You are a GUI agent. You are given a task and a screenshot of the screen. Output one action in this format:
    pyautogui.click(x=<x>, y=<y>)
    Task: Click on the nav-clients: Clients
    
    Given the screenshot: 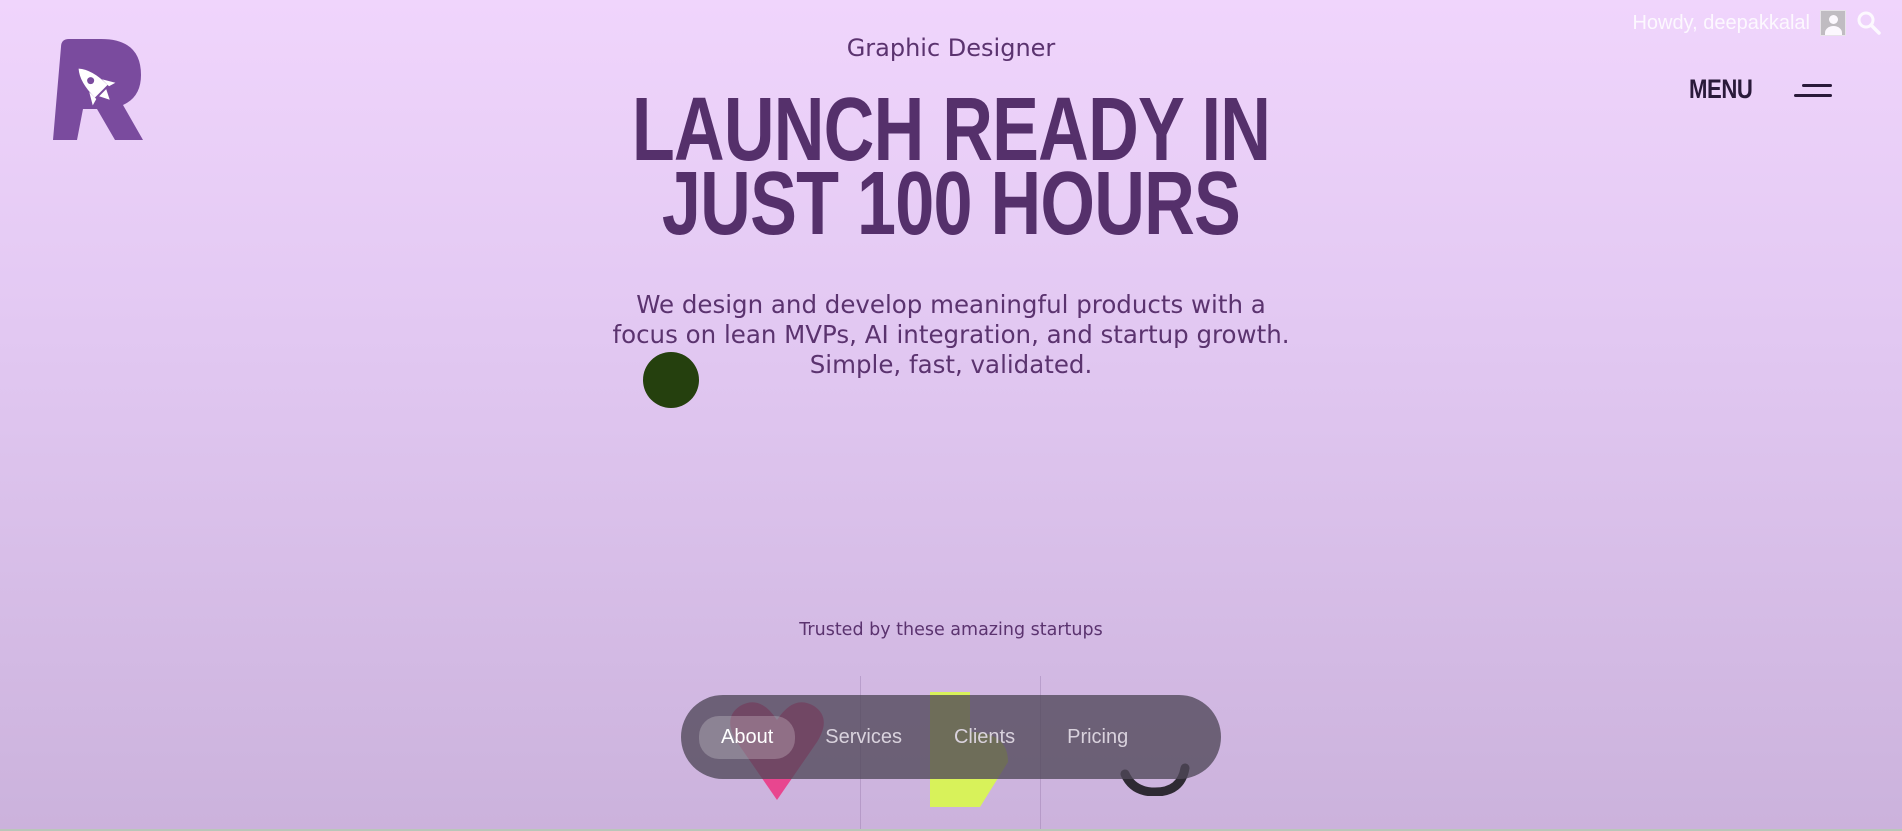 What is the action you would take?
    pyautogui.click(x=984, y=737)
    